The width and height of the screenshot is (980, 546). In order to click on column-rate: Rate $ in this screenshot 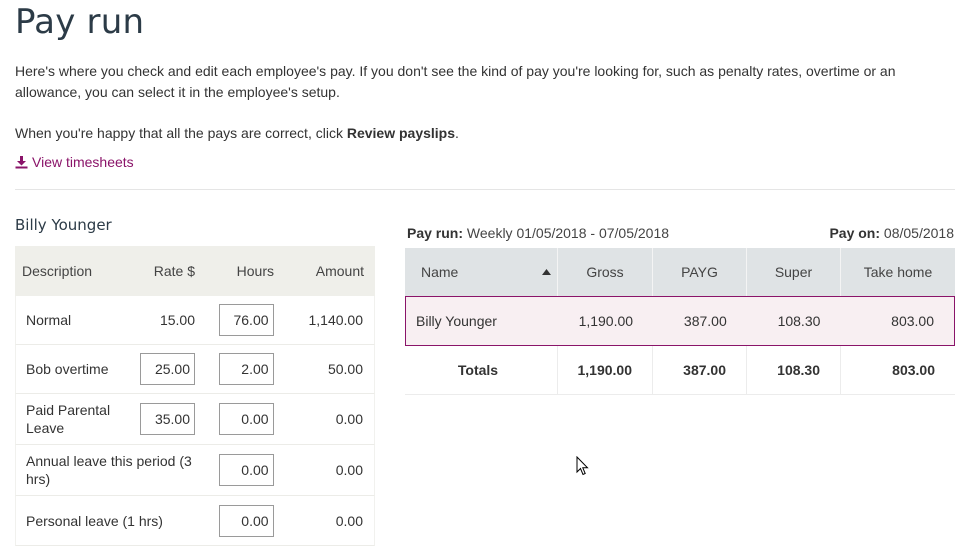, I will do `click(174, 271)`.